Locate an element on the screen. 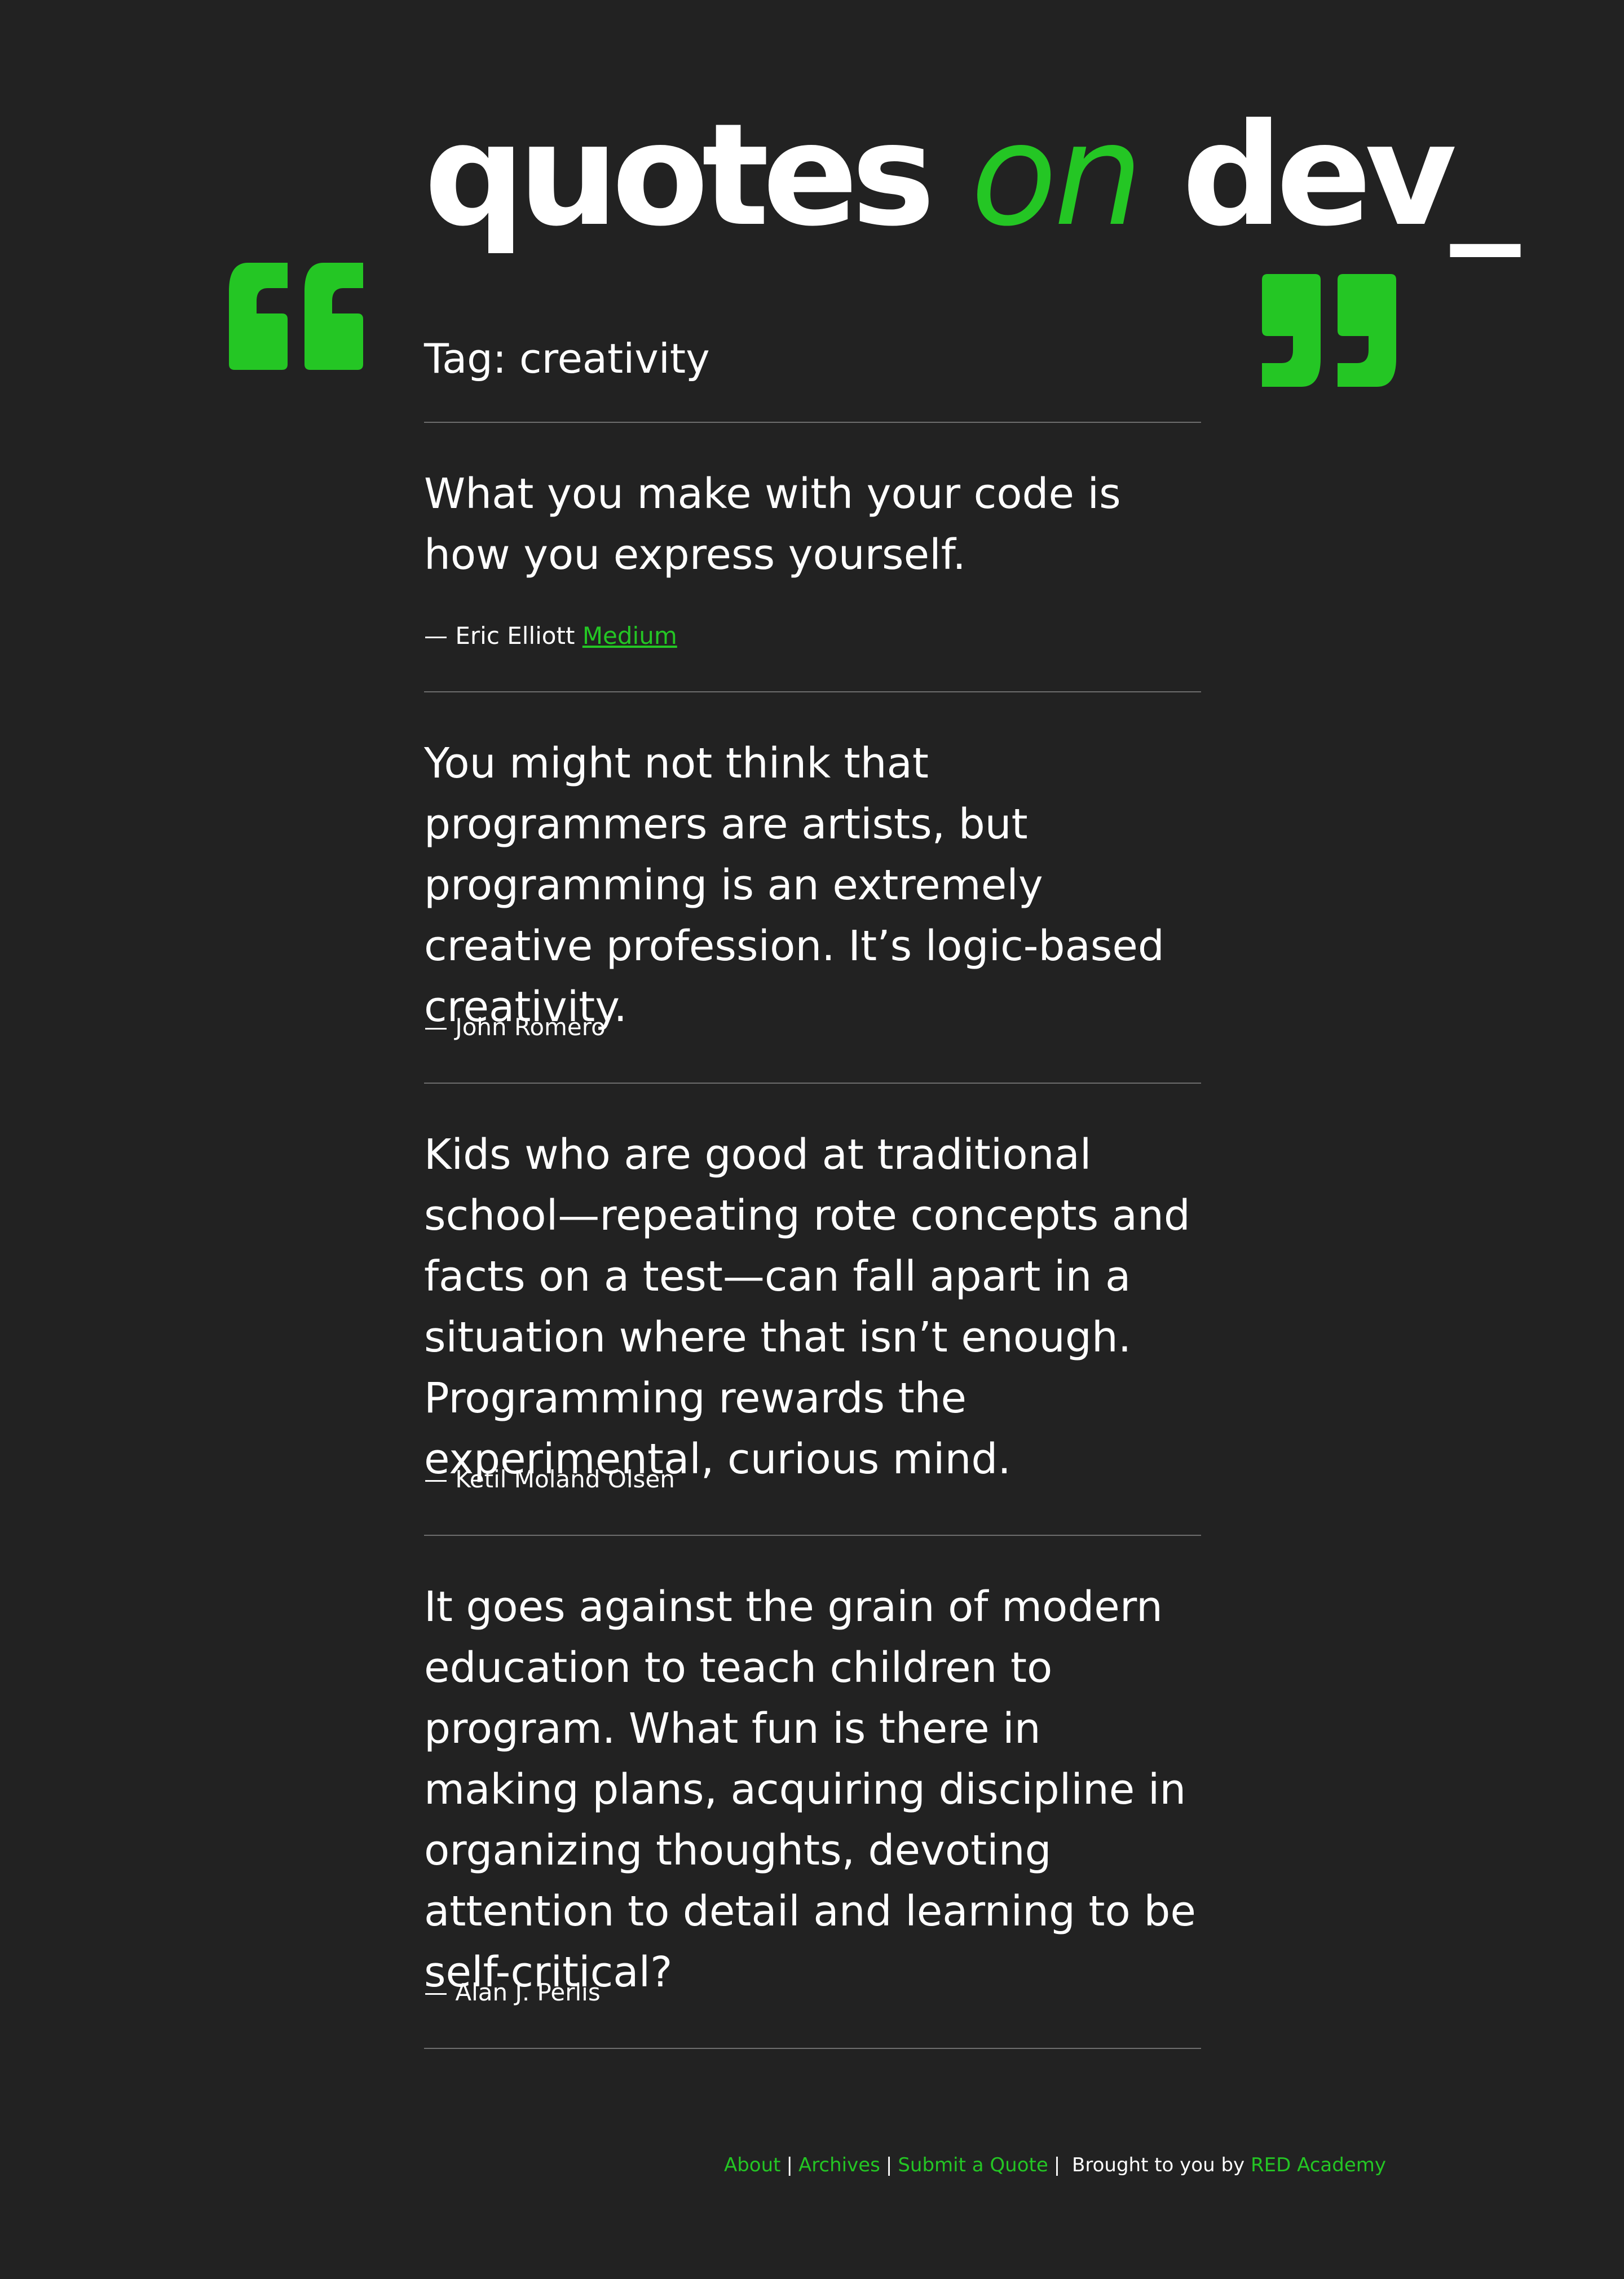 The width and height of the screenshot is (1624, 2279). logo-text-on: on is located at coordinates (1056, 175).